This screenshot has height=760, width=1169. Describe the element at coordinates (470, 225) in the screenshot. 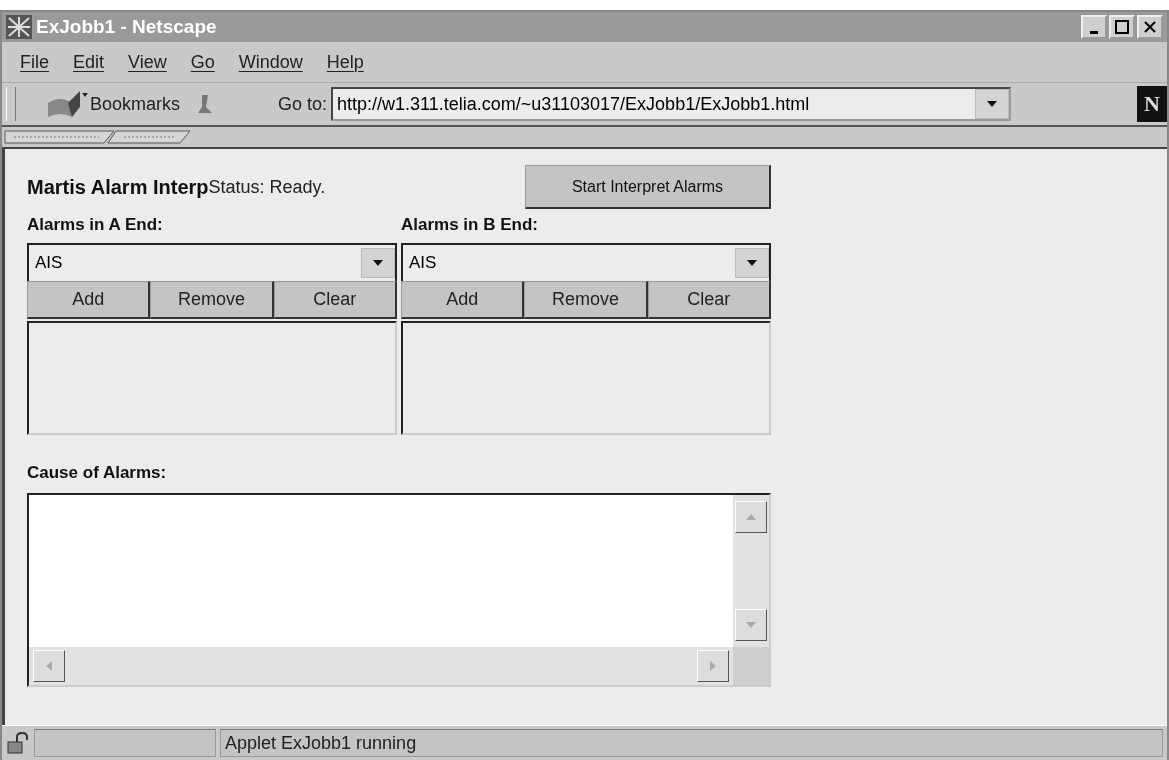

I see `section-label: Alarms in B End:` at that location.